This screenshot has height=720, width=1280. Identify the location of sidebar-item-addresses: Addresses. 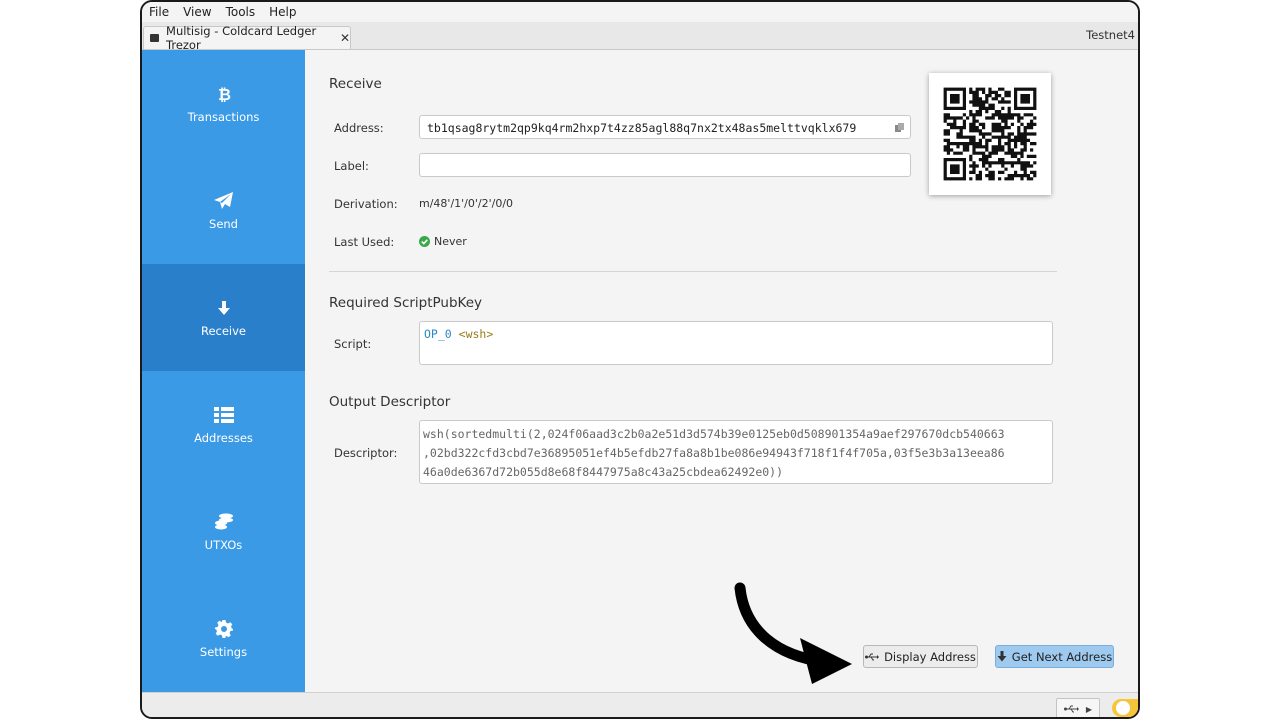
(223, 424).